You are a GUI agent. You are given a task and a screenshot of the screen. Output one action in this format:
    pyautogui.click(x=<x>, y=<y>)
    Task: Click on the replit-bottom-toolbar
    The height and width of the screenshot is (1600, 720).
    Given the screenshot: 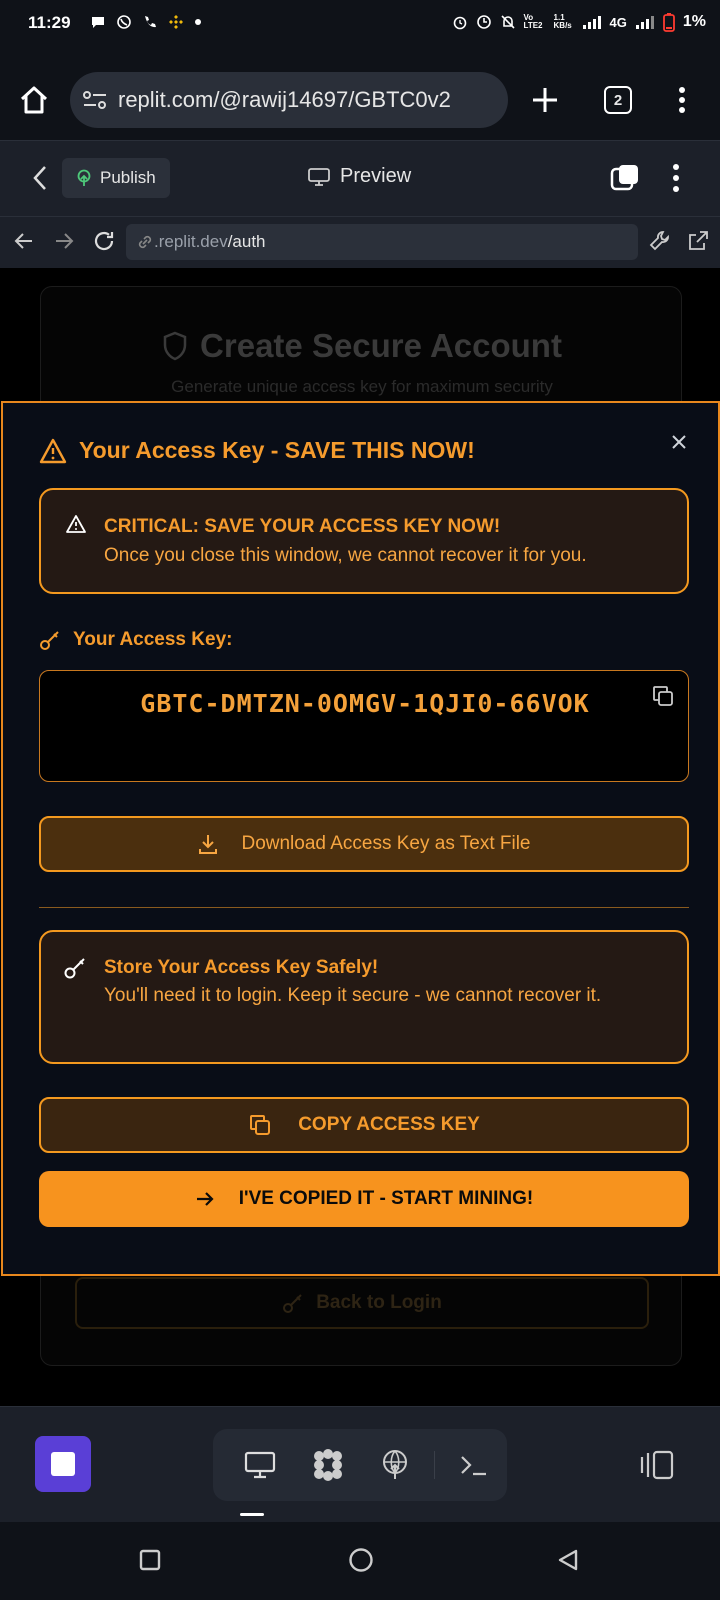 What is the action you would take?
    pyautogui.click(x=360, y=1464)
    